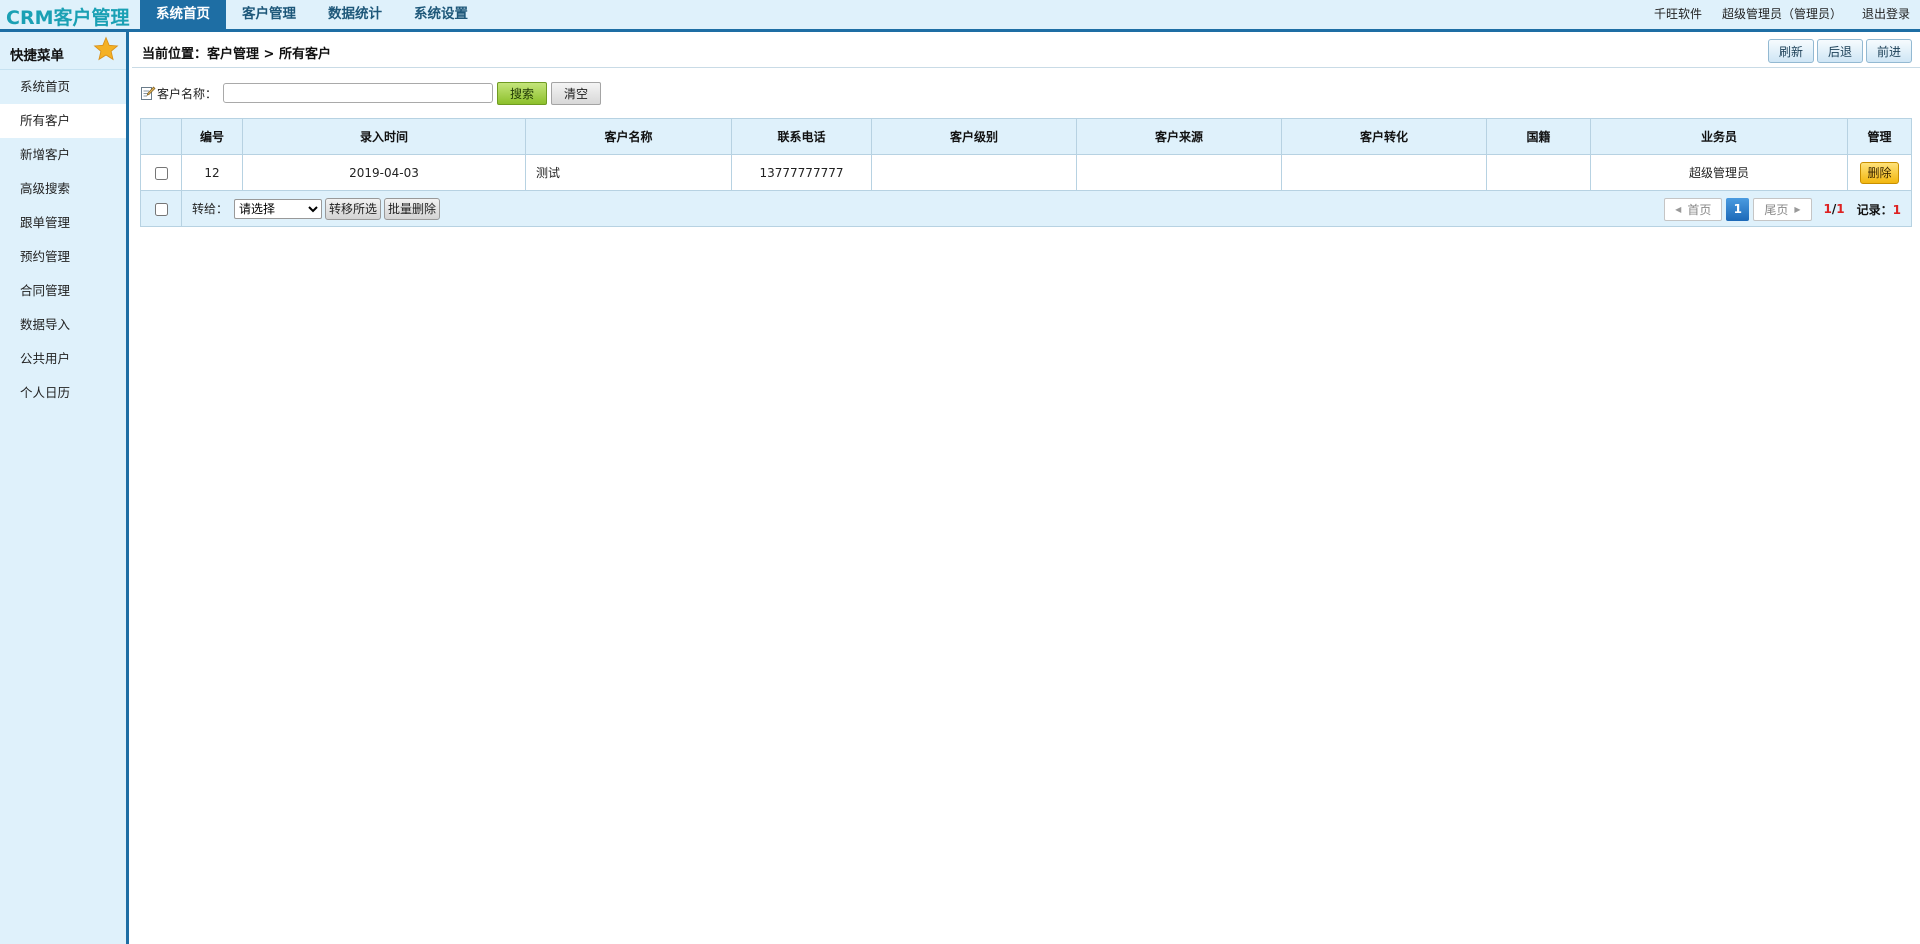 The width and height of the screenshot is (1920, 944). What do you see at coordinates (1179, 136) in the screenshot?
I see `header-source: 客户来源` at bounding box center [1179, 136].